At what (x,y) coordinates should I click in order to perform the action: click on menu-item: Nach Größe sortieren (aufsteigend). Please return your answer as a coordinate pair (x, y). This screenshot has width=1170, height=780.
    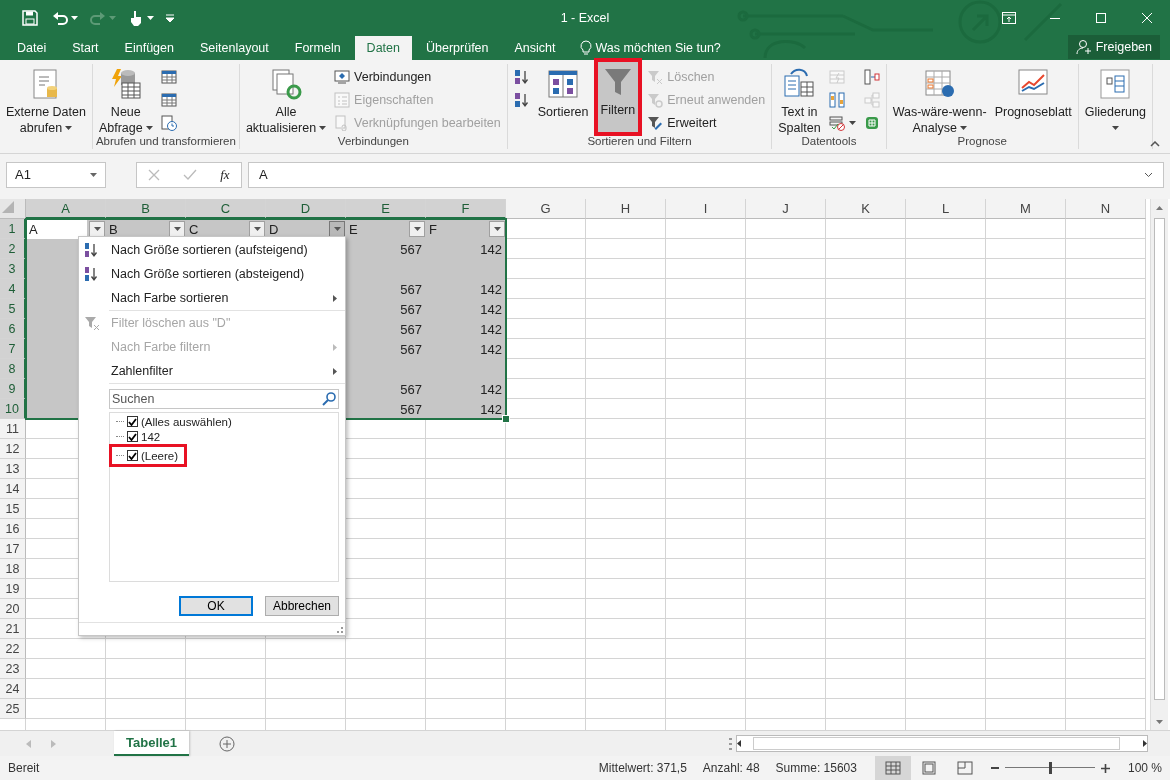
    Looking at the image, I should click on (212, 250).